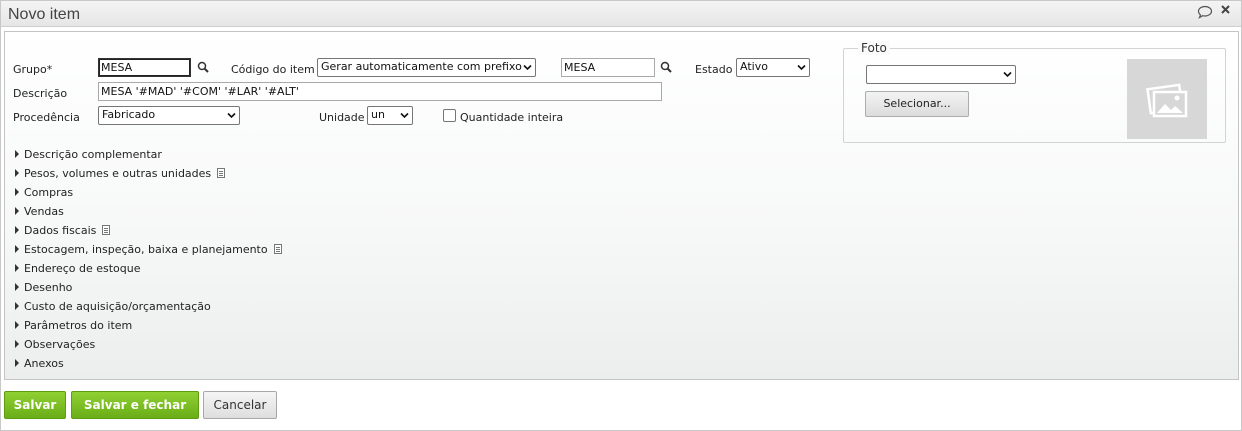 Image resolution: width=1242 pixels, height=431 pixels. I want to click on procedencia-value: Fabricado, so click(129, 114).